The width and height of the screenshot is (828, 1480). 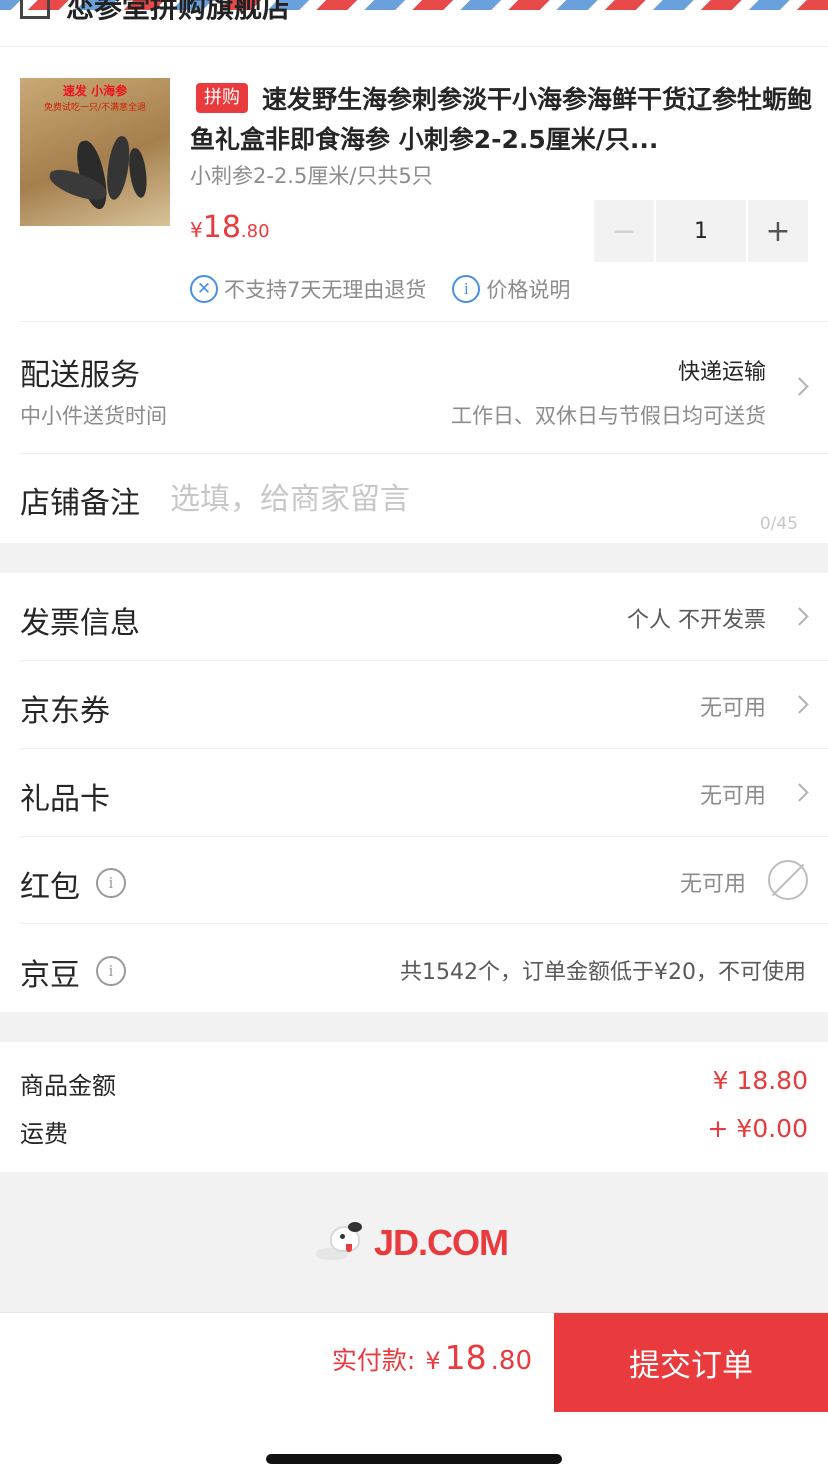 What do you see at coordinates (624, 231) in the screenshot?
I see `decrease-quantity-button: −` at bounding box center [624, 231].